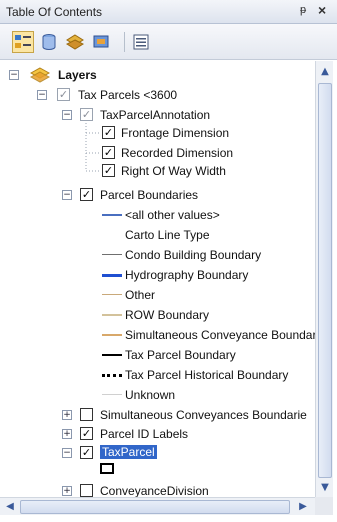 Image resolution: width=337 pixels, height=522 pixels. Describe the element at coordinates (86, 490) in the screenshot. I see `conveyance-division-checkbox` at that location.